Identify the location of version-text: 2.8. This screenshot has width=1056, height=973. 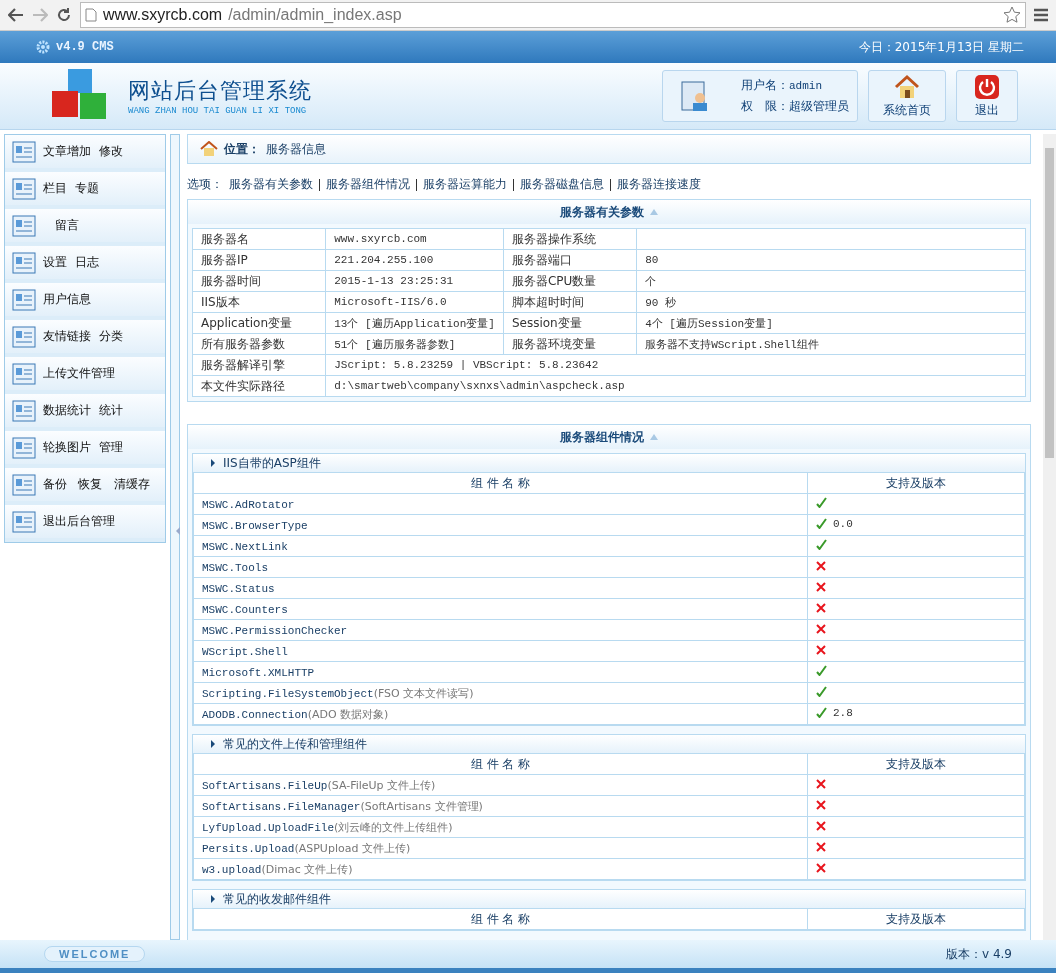
(843, 712).